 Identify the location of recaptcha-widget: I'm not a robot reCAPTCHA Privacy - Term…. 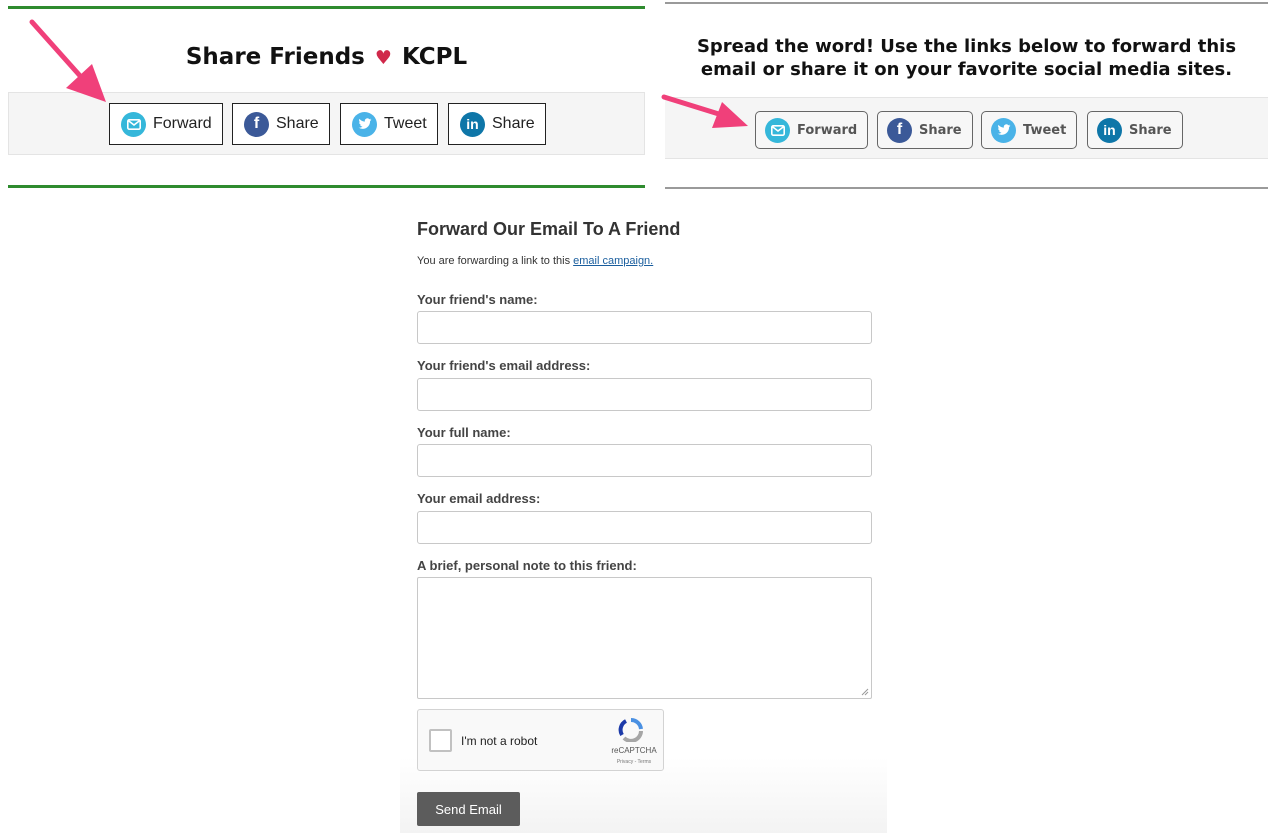
(540, 740).